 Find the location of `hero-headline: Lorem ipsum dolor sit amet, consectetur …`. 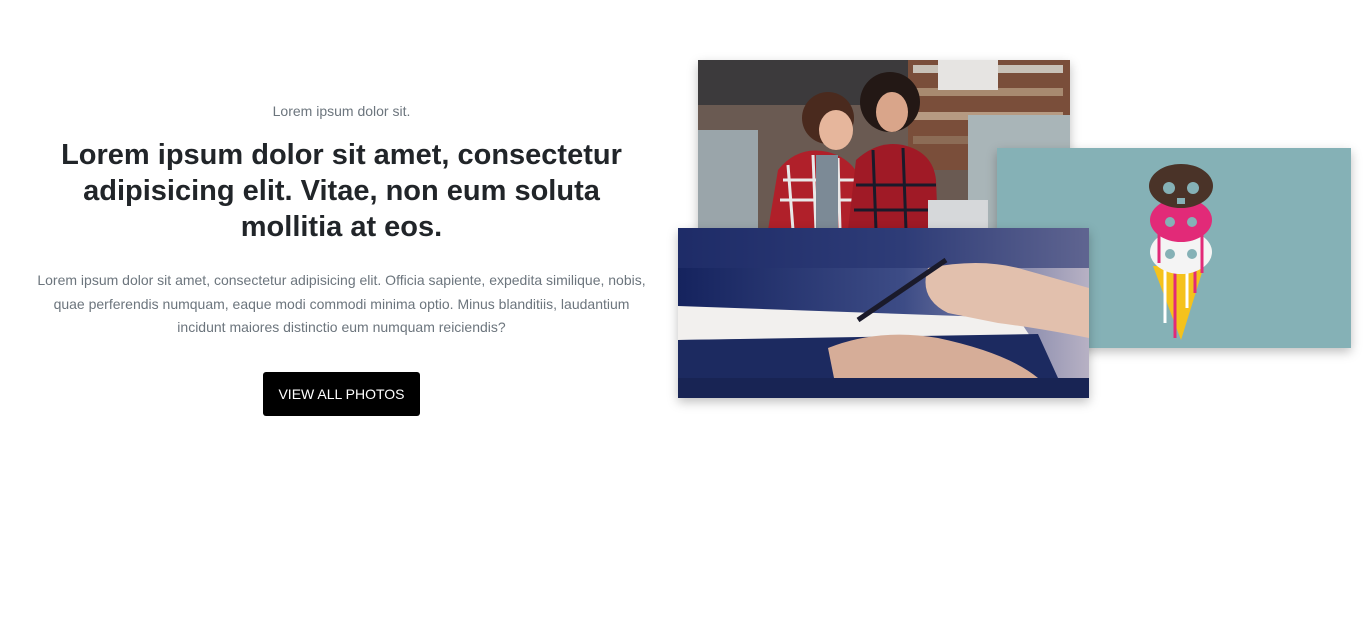

hero-headline: Lorem ipsum dolor sit amet, consectetur … is located at coordinates (341, 191).